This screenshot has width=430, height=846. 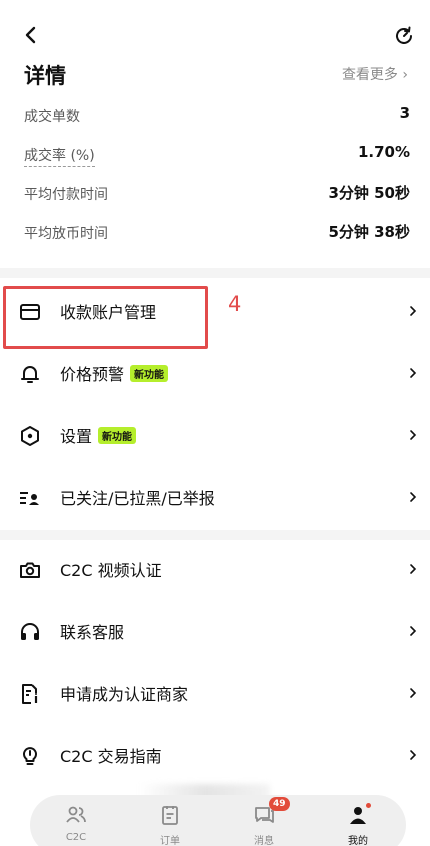 What do you see at coordinates (59, 156) in the screenshot?
I see `stat-label: 成交率 (%)` at bounding box center [59, 156].